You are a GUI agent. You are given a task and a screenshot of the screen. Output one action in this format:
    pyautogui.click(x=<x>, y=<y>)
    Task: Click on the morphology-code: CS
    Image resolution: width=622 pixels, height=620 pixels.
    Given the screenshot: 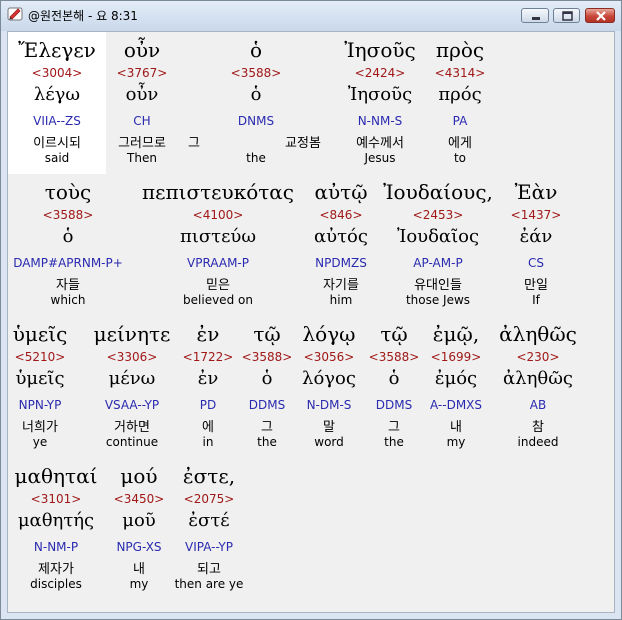 What is the action you would take?
    pyautogui.click(x=531, y=263)
    